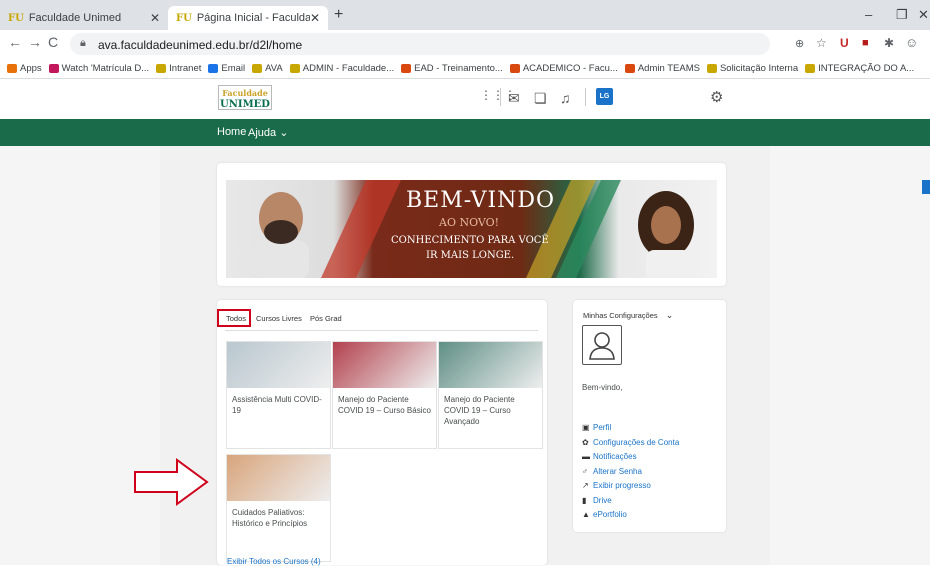 The height and width of the screenshot is (566, 930). What do you see at coordinates (620, 315) in the screenshot?
I see `settings-title-text: Minhas Configurações` at bounding box center [620, 315].